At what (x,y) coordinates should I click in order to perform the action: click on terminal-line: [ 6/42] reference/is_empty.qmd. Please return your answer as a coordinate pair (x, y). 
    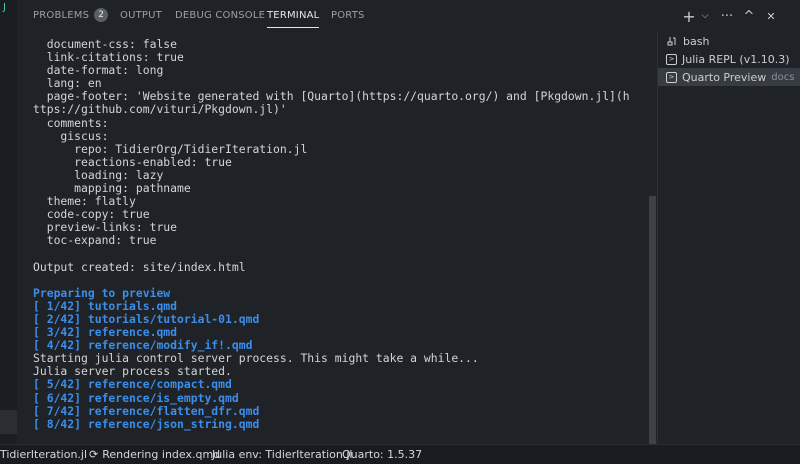
    Looking at the image, I should click on (136, 397).